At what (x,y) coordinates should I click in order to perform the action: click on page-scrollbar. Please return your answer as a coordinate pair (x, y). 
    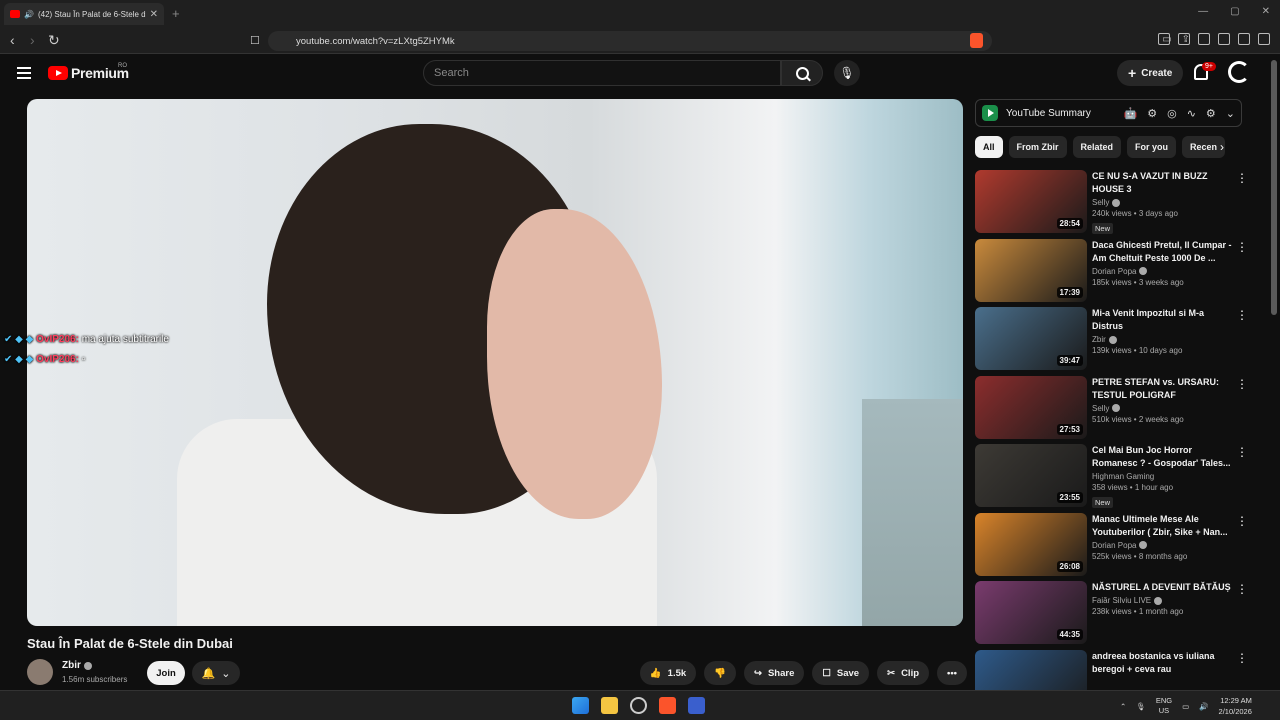
    Looking at the image, I should click on (1274, 187).